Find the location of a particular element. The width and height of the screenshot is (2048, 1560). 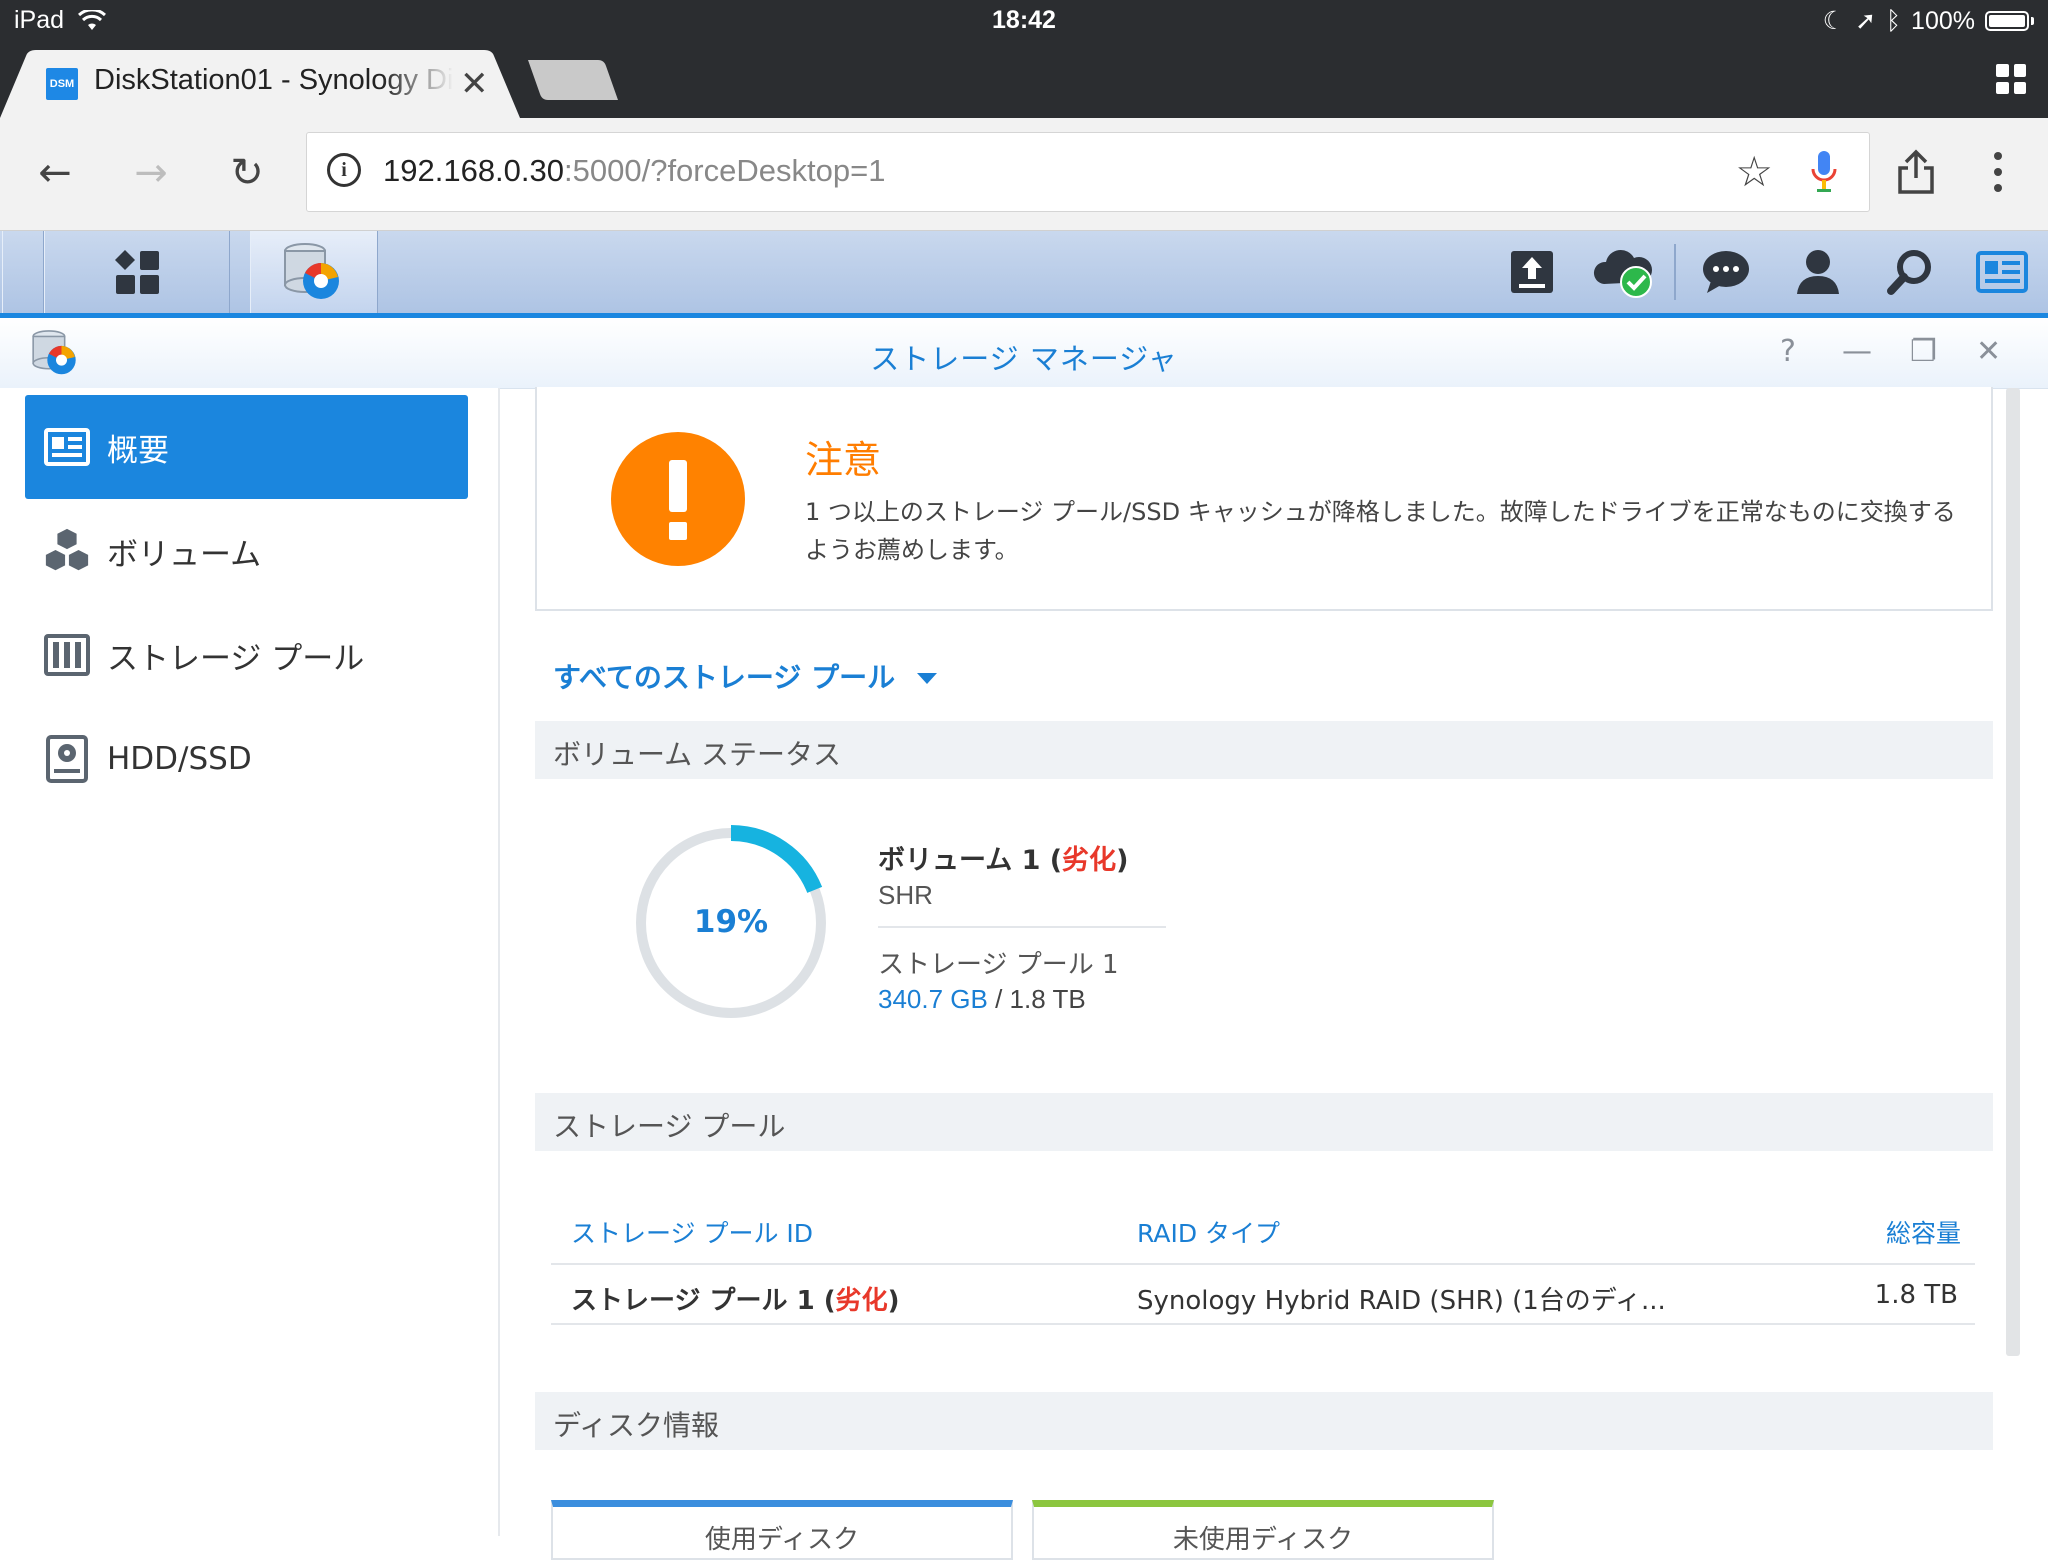

restore-icon: ❐ is located at coordinates (1923, 351).